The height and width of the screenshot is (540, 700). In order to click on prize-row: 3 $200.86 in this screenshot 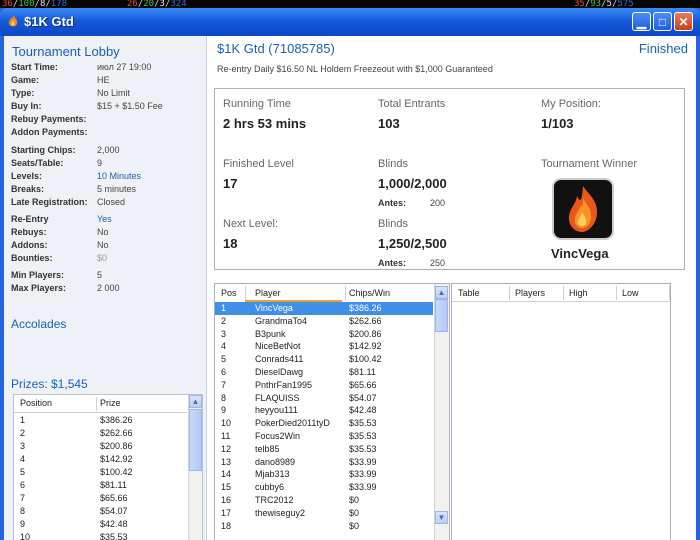, I will do `click(100, 447)`.